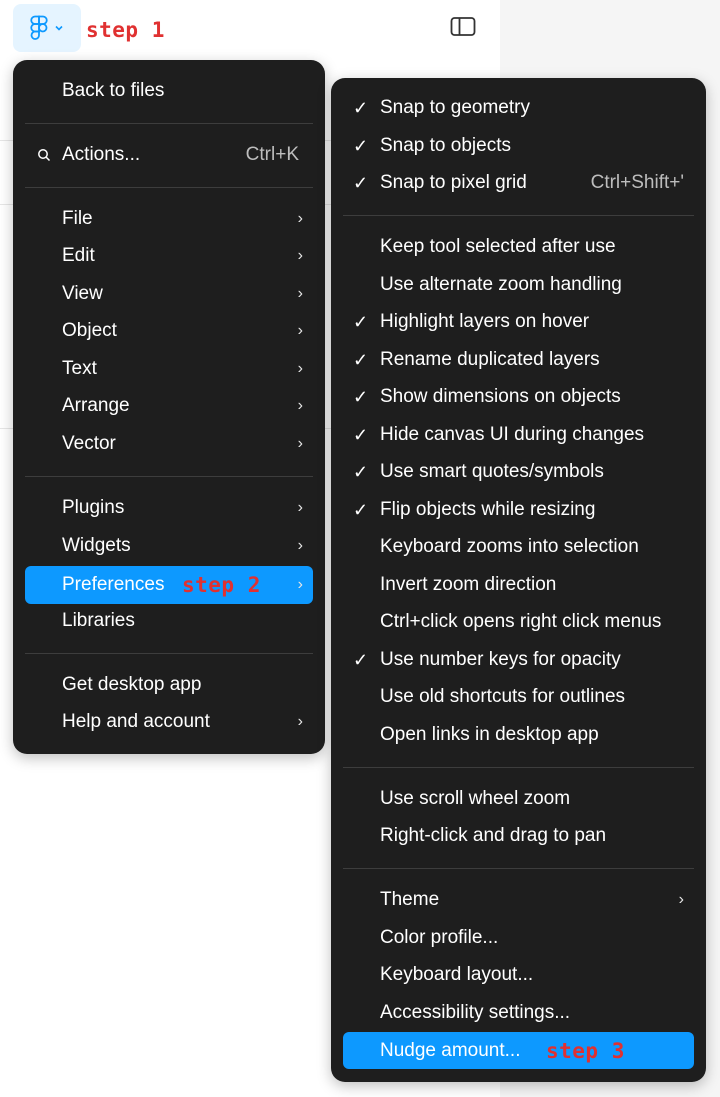 The height and width of the screenshot is (1097, 720). I want to click on menu-item-vector: Vector ›, so click(169, 444).